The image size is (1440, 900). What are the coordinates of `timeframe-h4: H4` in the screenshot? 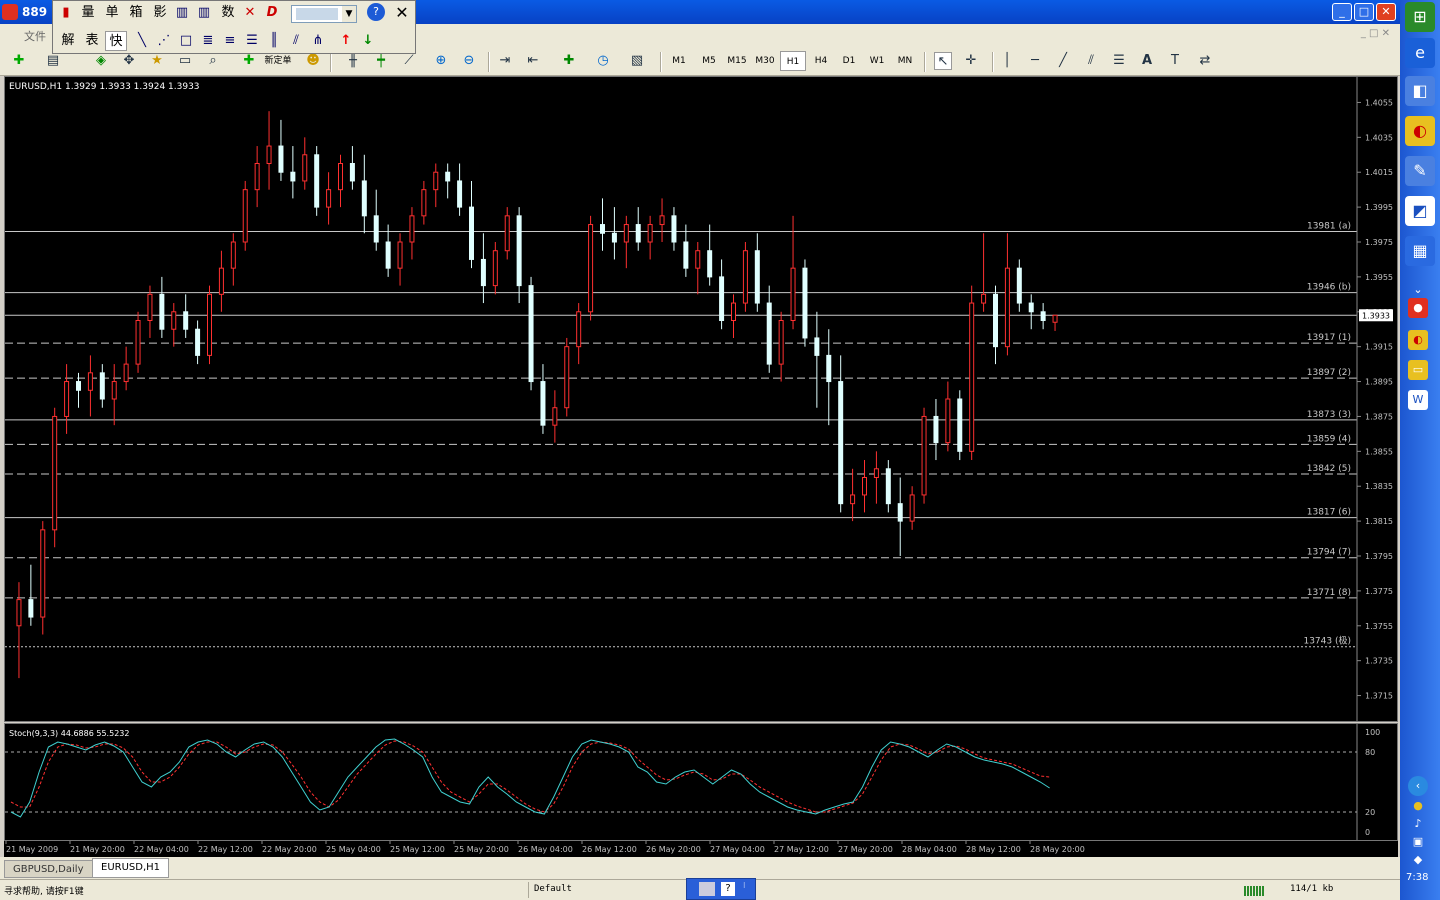 It's located at (821, 61).